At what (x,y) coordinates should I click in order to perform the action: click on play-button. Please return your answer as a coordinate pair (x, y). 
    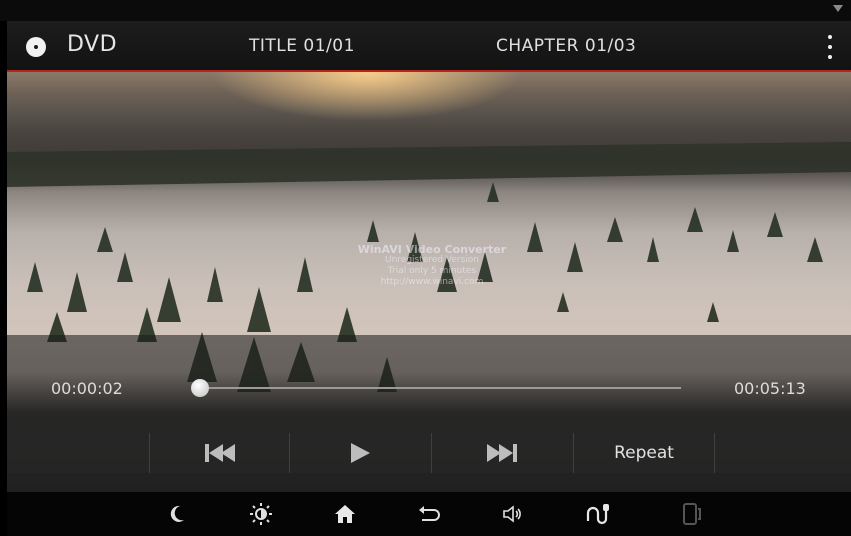
    Looking at the image, I should click on (359, 453).